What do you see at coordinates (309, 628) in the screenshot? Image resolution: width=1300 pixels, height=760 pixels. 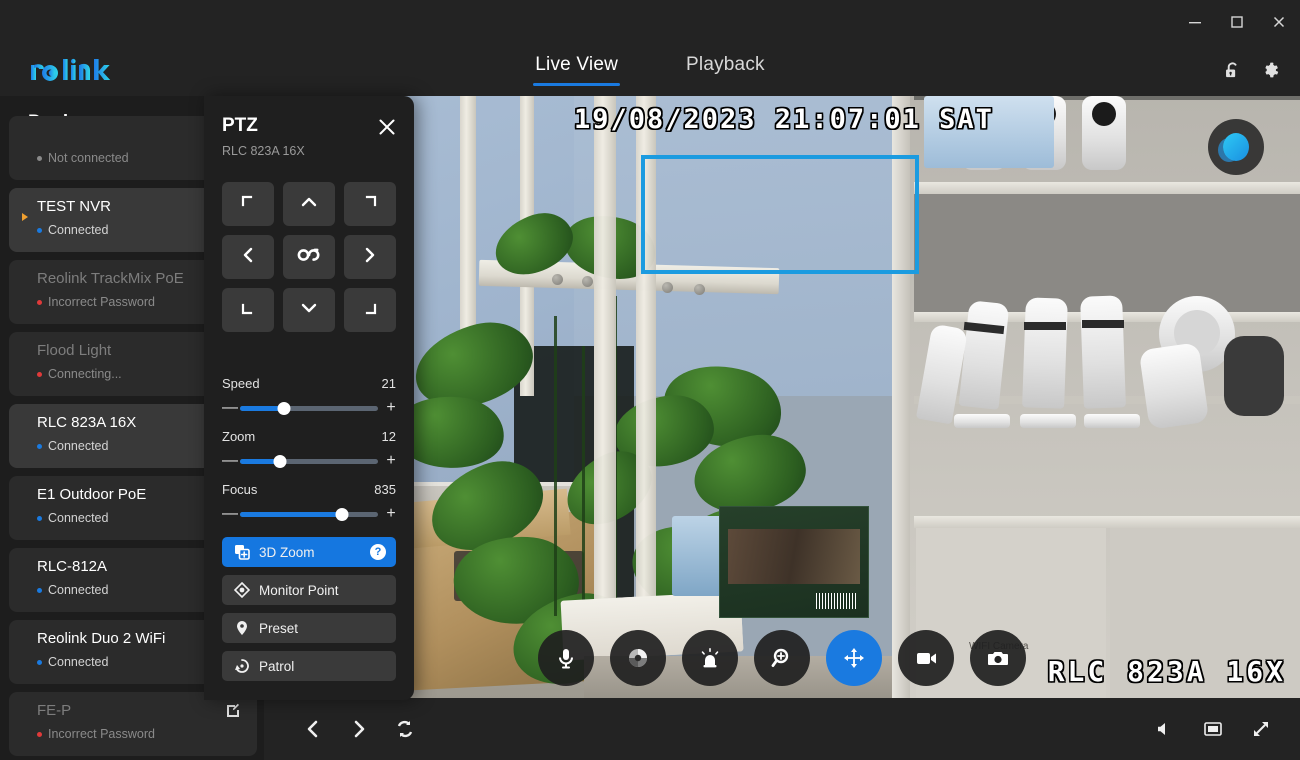 I see `preset-button: Preset` at bounding box center [309, 628].